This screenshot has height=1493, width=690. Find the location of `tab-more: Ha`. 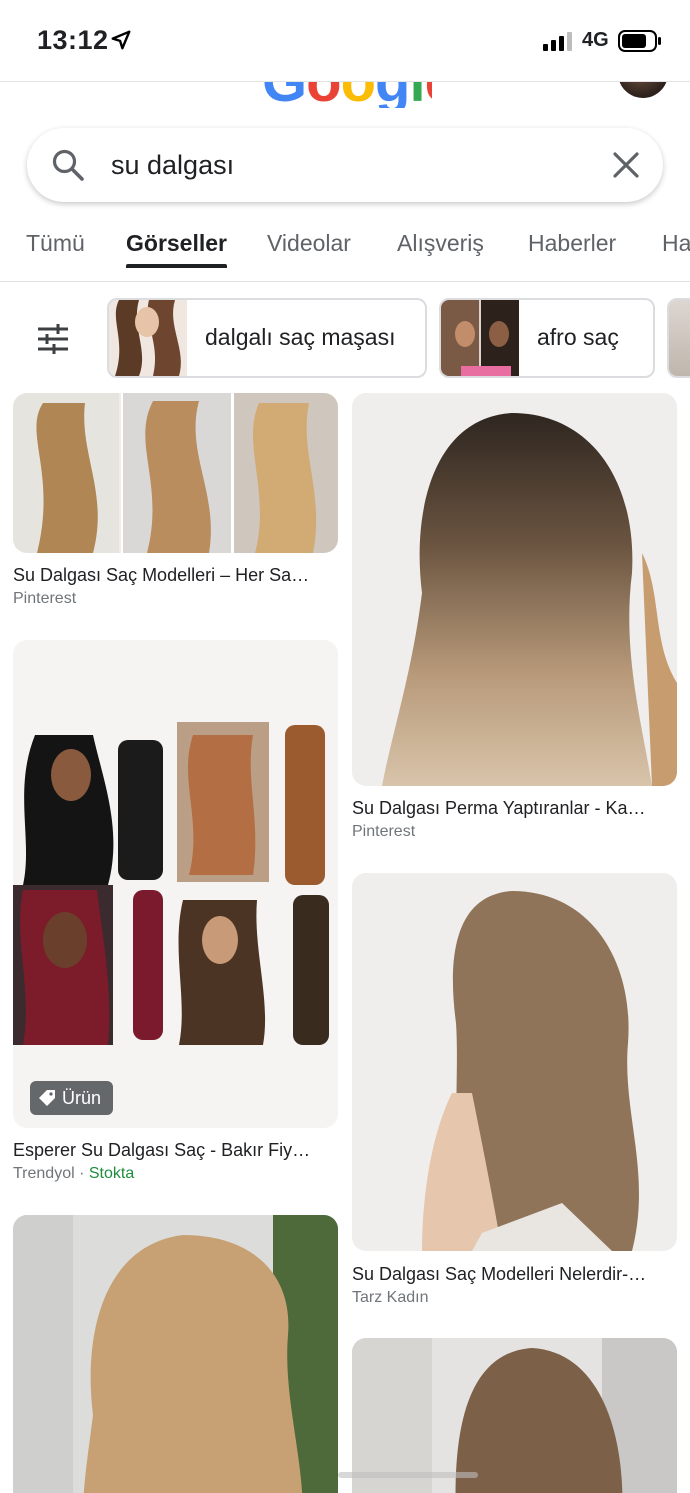

tab-more: Ha is located at coordinates (676, 243).